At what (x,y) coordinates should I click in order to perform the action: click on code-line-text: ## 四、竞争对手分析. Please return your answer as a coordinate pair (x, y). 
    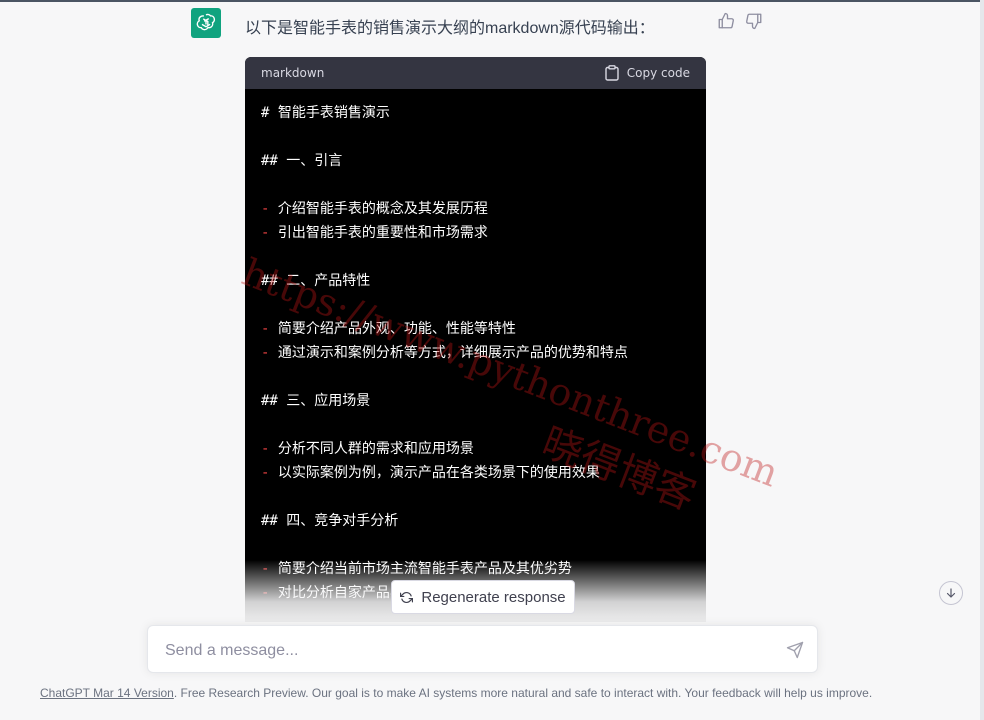
    Looking at the image, I should click on (330, 521).